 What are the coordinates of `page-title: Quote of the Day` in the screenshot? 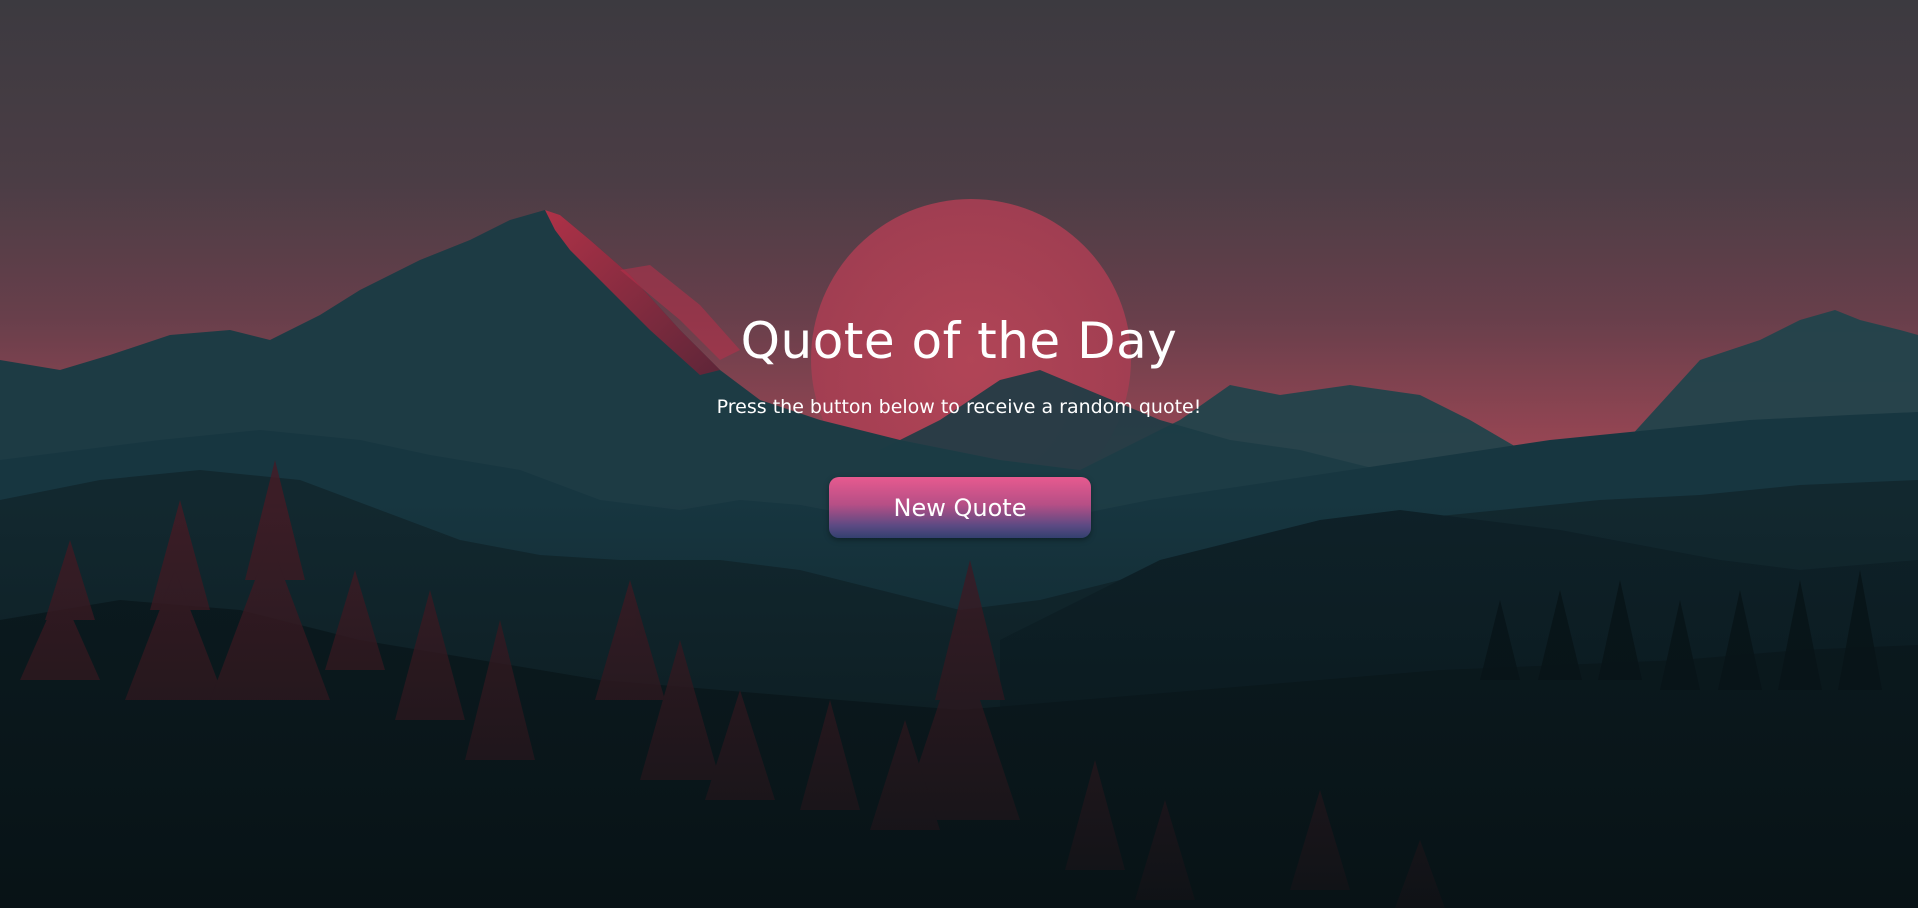 It's located at (959, 341).